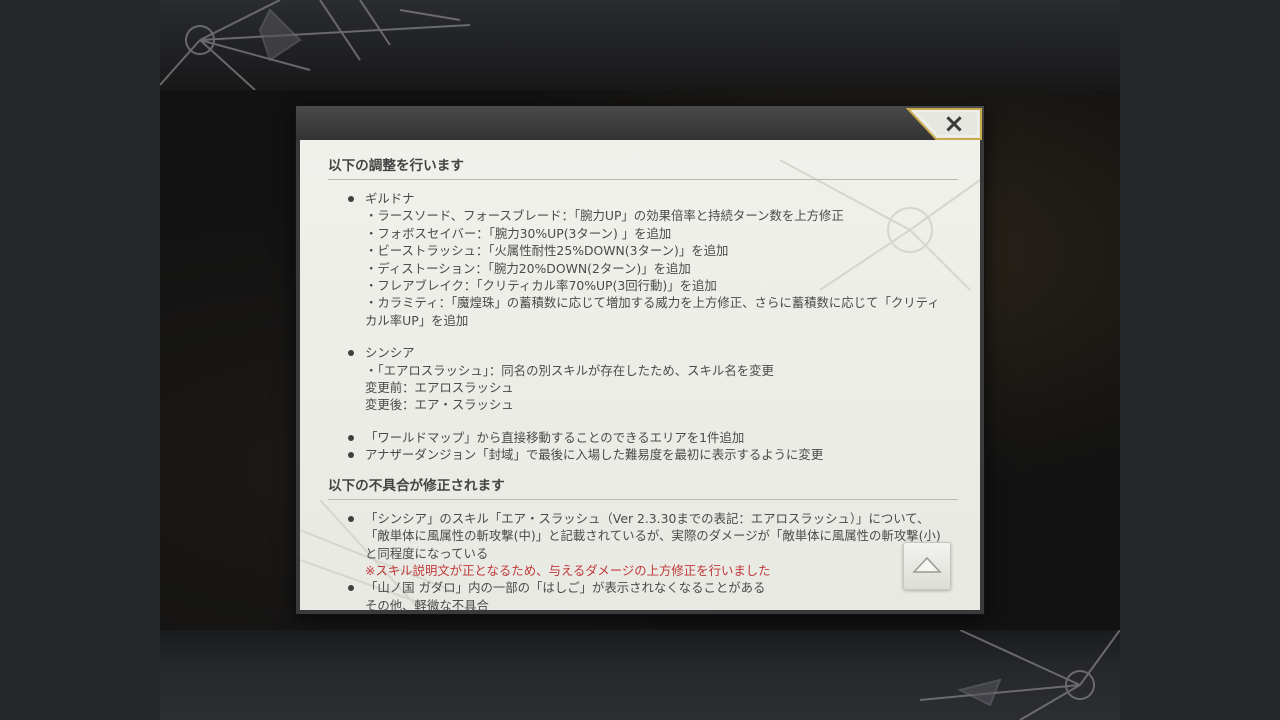 The height and width of the screenshot is (720, 1280). Describe the element at coordinates (518, 233) in the screenshot. I see `item-line: ・フォボスセイバー：「腕力30%UP(3ターン) 」を追加` at that location.